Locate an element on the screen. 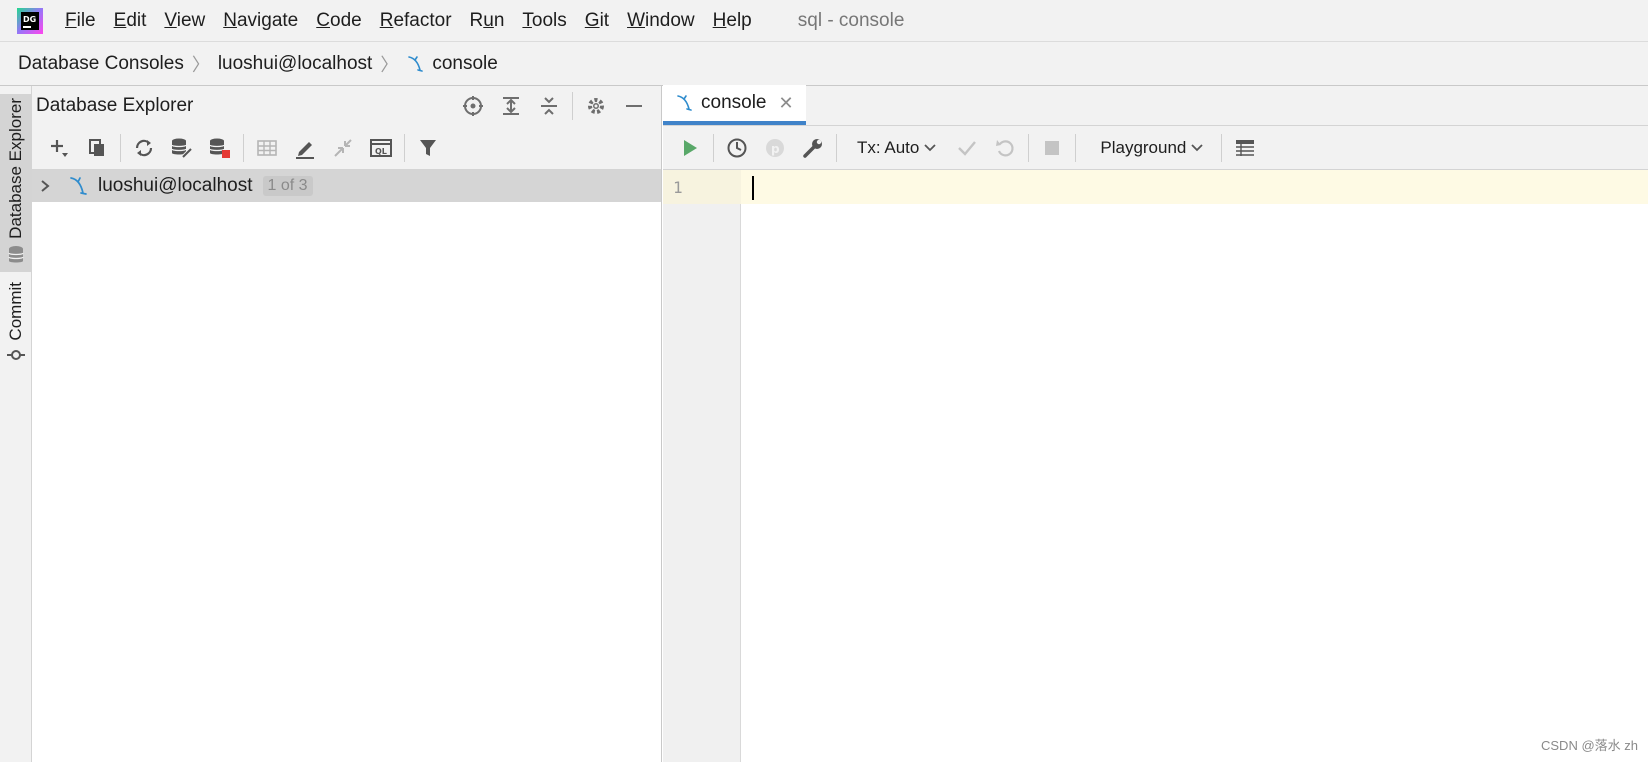 This screenshot has width=1648, height=762. data-source-properties-icon is located at coordinates (182, 148).